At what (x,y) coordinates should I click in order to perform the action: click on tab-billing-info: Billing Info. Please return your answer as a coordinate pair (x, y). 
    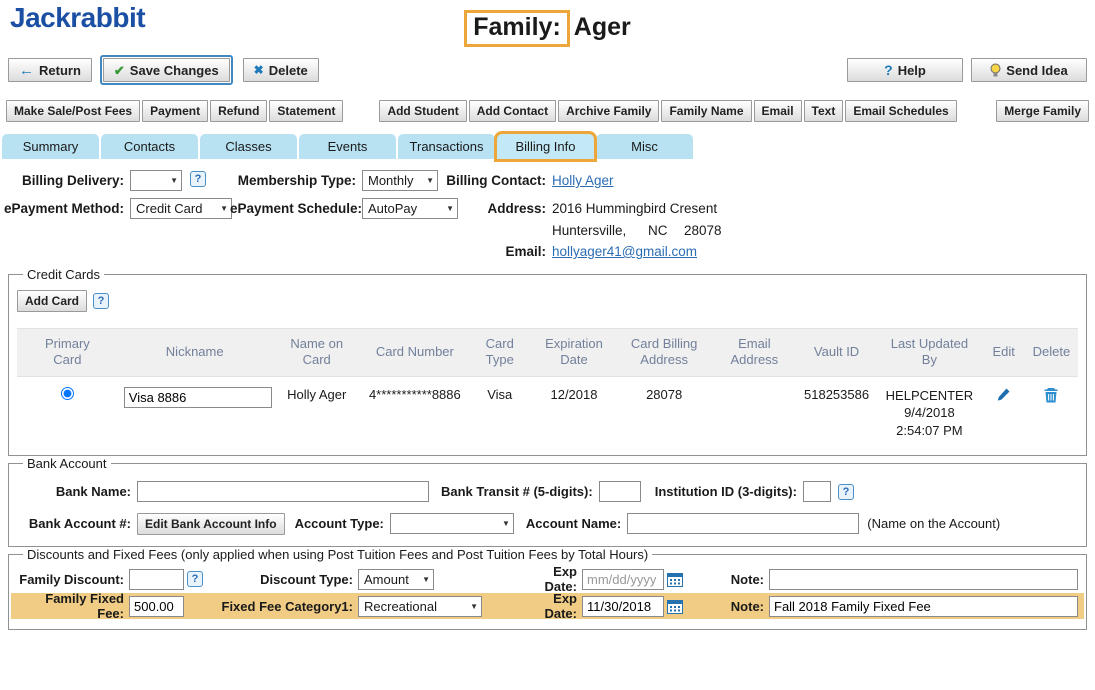
    Looking at the image, I should click on (545, 146).